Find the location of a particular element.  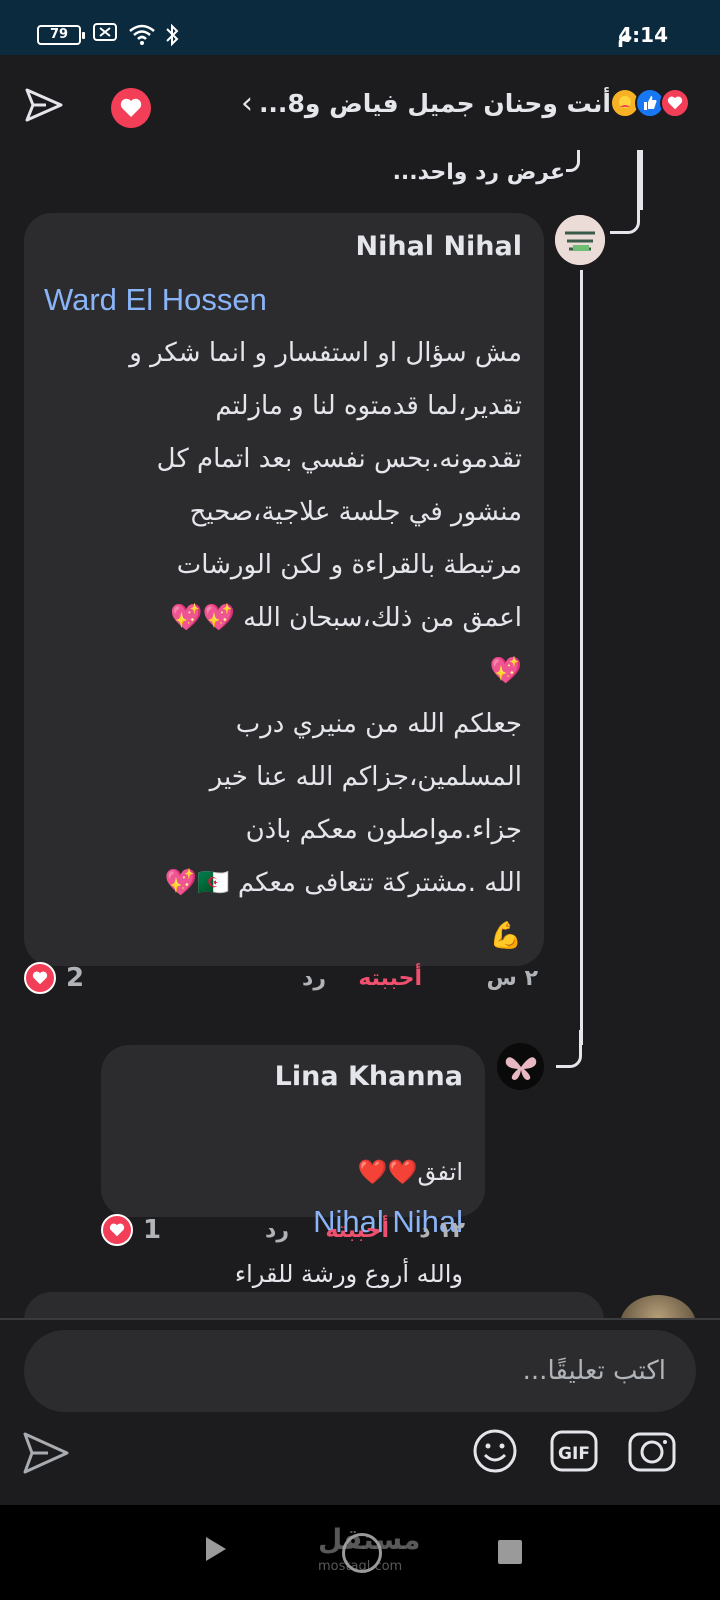

comment-input is located at coordinates (360, 1371).